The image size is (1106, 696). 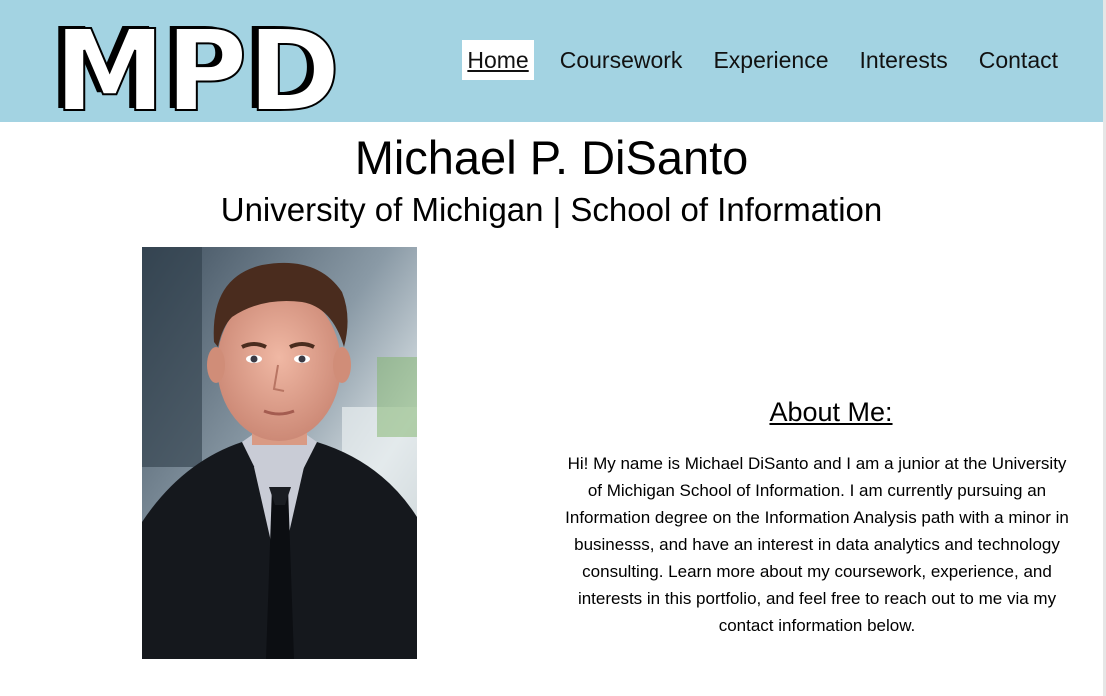 What do you see at coordinates (498, 60) in the screenshot?
I see `nav-home: Home` at bounding box center [498, 60].